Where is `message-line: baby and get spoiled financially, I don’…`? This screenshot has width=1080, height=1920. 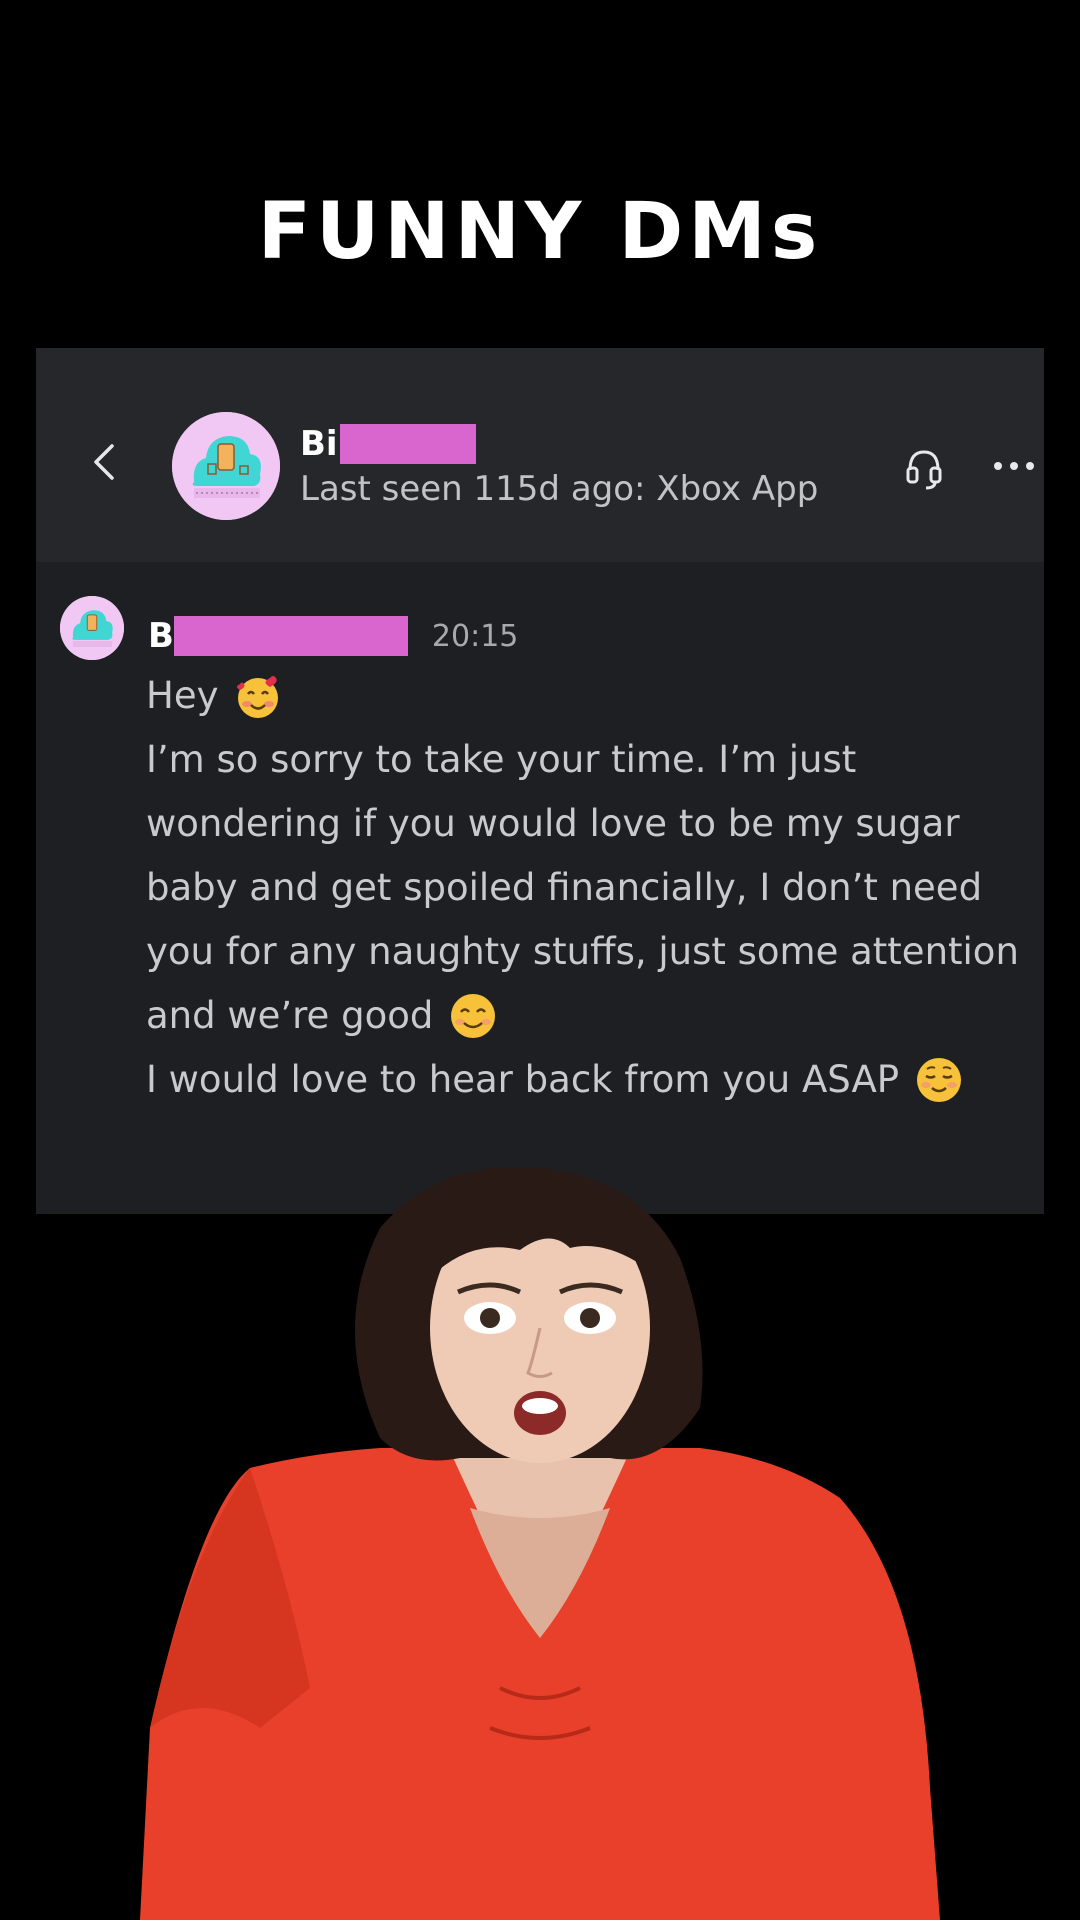 message-line: baby and get spoiled financially, I don’… is located at coordinates (586, 888).